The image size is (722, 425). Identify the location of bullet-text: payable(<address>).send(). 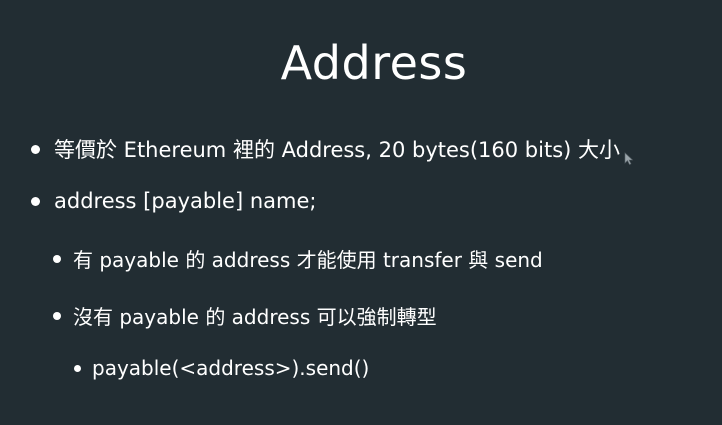
(231, 368).